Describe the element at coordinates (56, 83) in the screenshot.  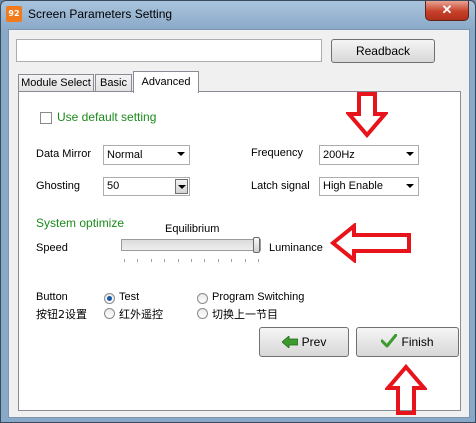
I see `tab-module-select: Module Select` at that location.